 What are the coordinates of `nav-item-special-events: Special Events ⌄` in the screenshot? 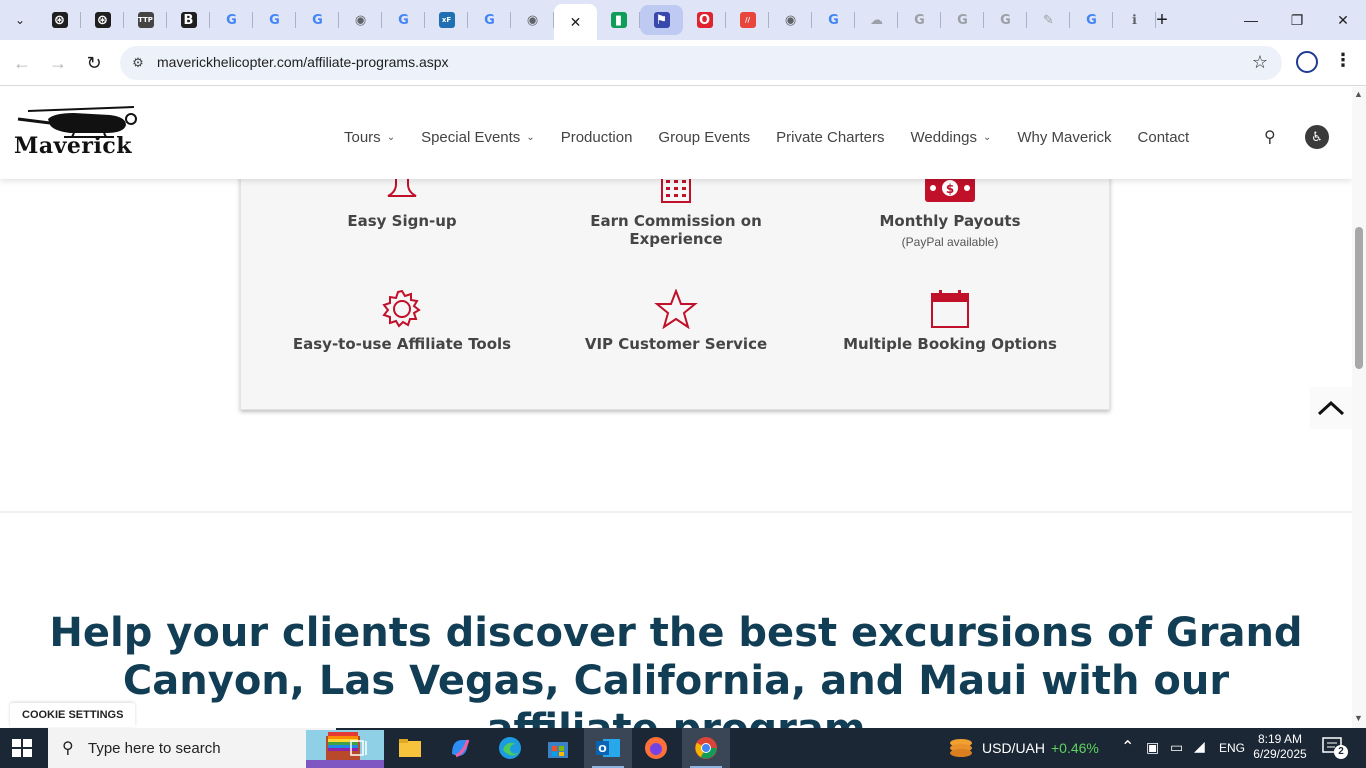 It's located at (478, 137).